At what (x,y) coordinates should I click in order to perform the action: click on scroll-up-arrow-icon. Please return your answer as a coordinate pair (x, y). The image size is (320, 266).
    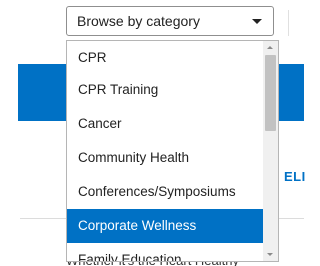
    Looking at the image, I should click on (270, 47).